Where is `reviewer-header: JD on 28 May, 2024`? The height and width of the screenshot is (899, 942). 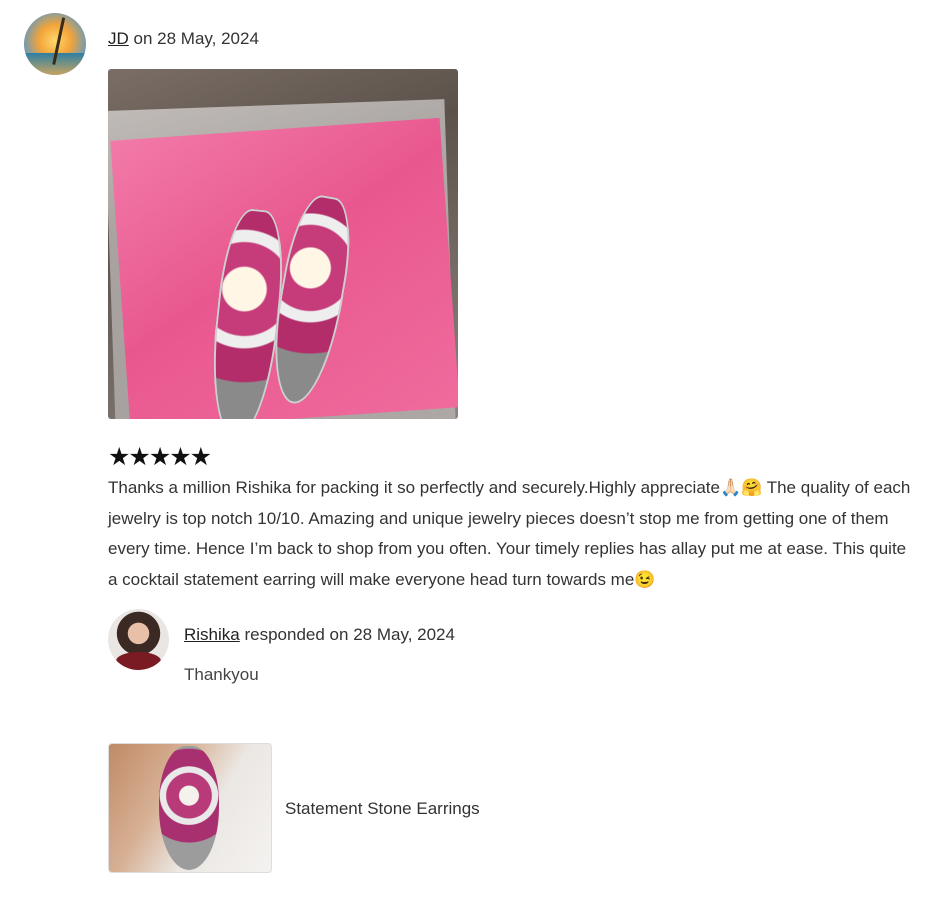 reviewer-header: JD on 28 May, 2024 is located at coordinates (183, 39).